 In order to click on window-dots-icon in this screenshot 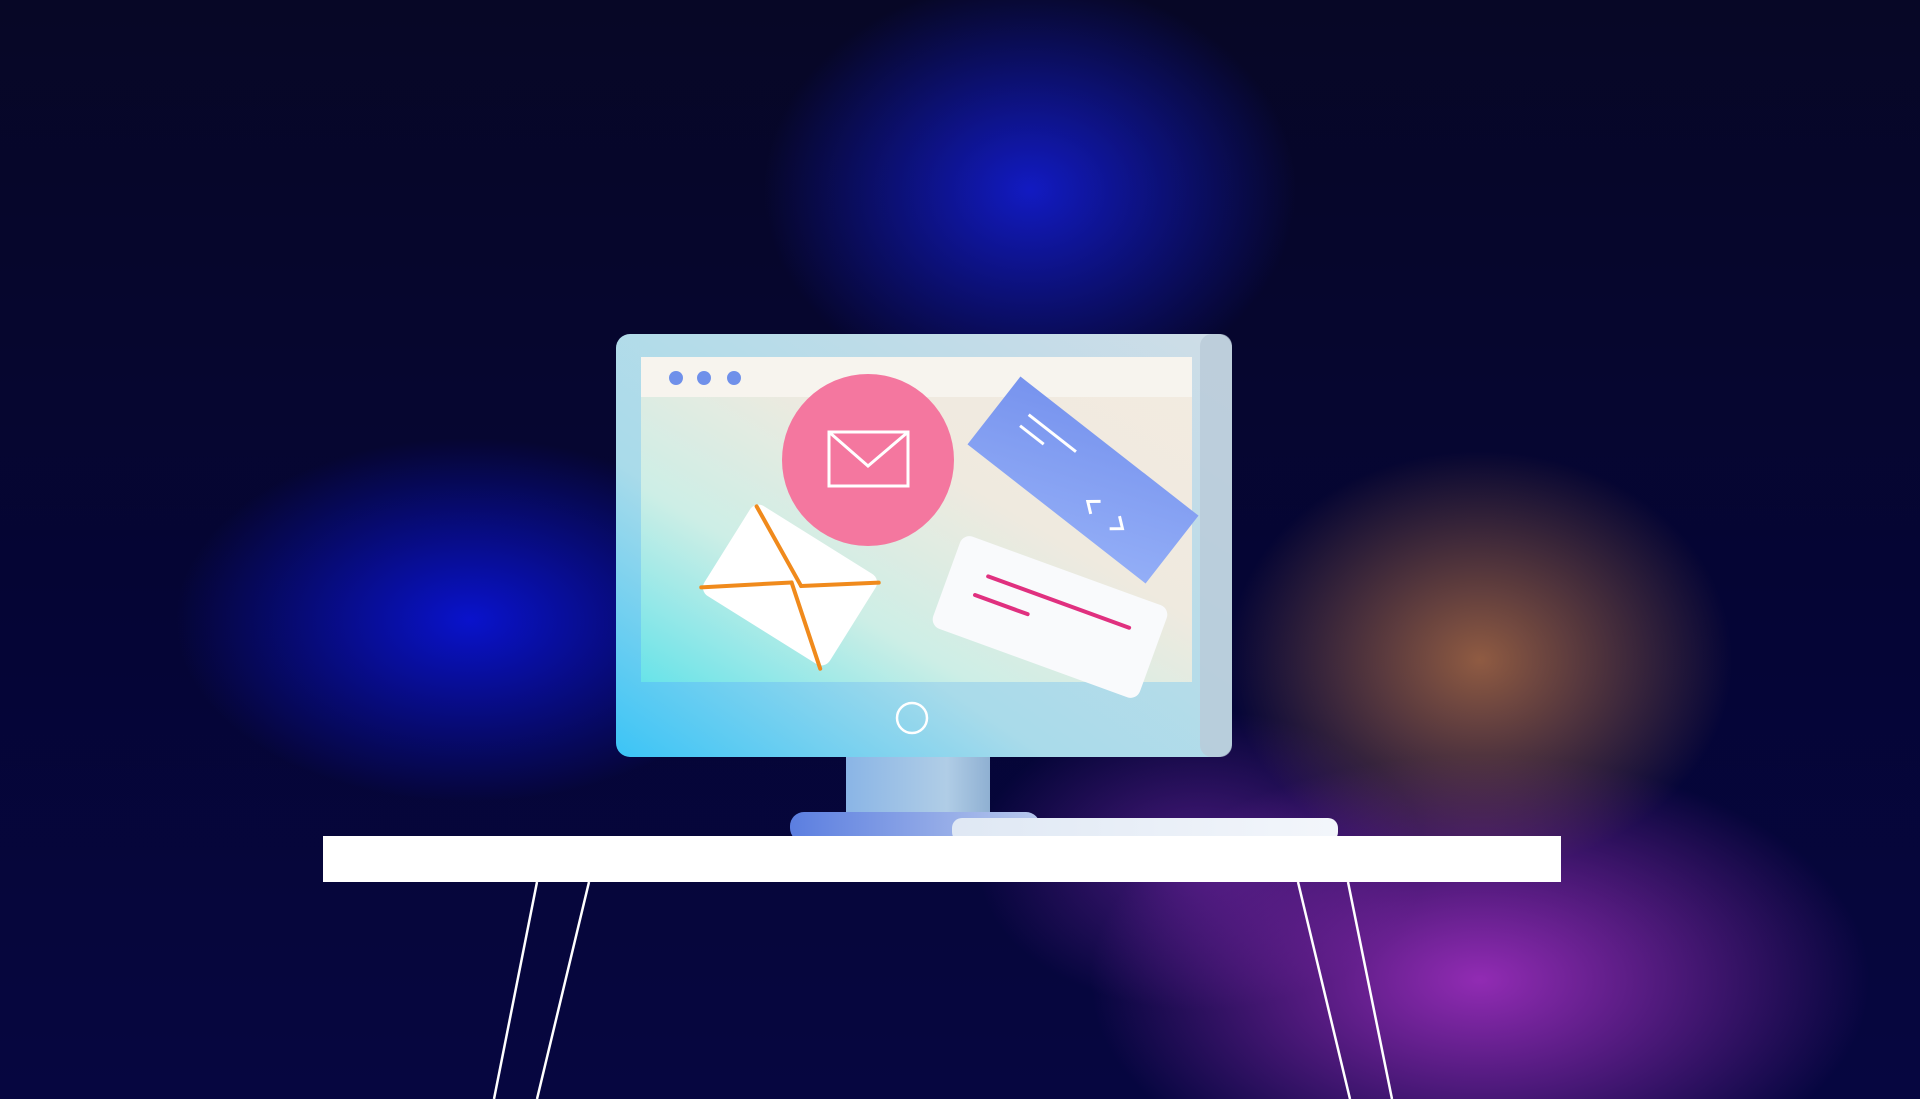, I will do `click(705, 378)`.